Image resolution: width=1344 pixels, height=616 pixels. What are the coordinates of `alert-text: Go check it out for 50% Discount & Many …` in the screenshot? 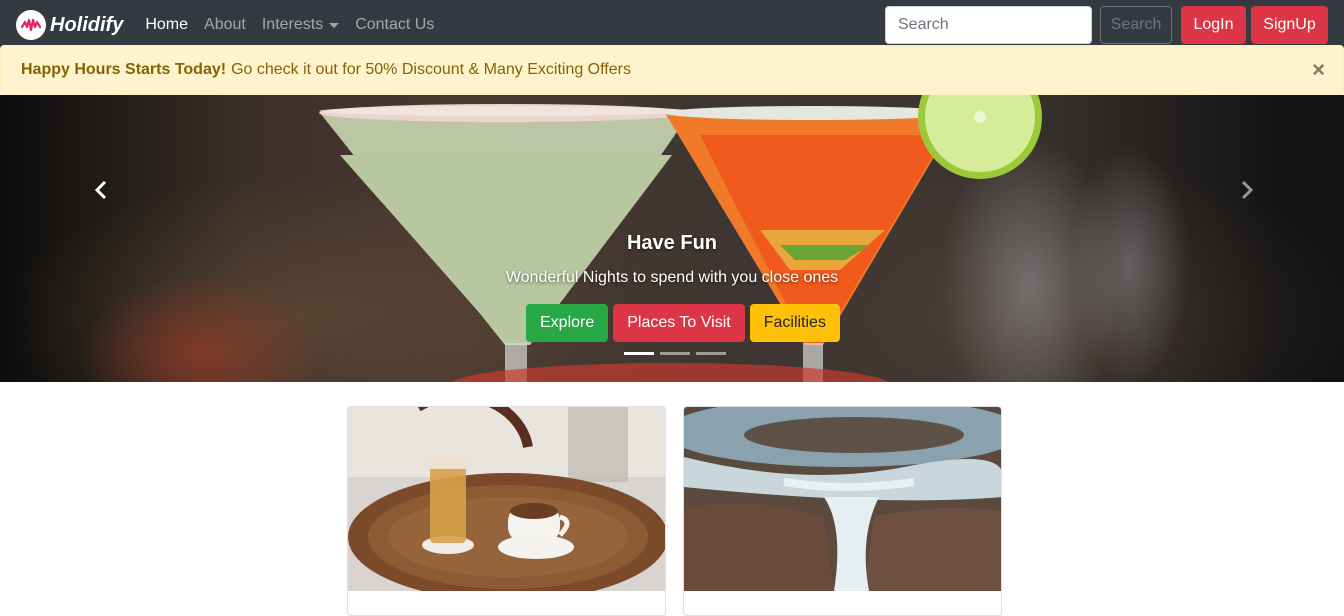 It's located at (431, 69).